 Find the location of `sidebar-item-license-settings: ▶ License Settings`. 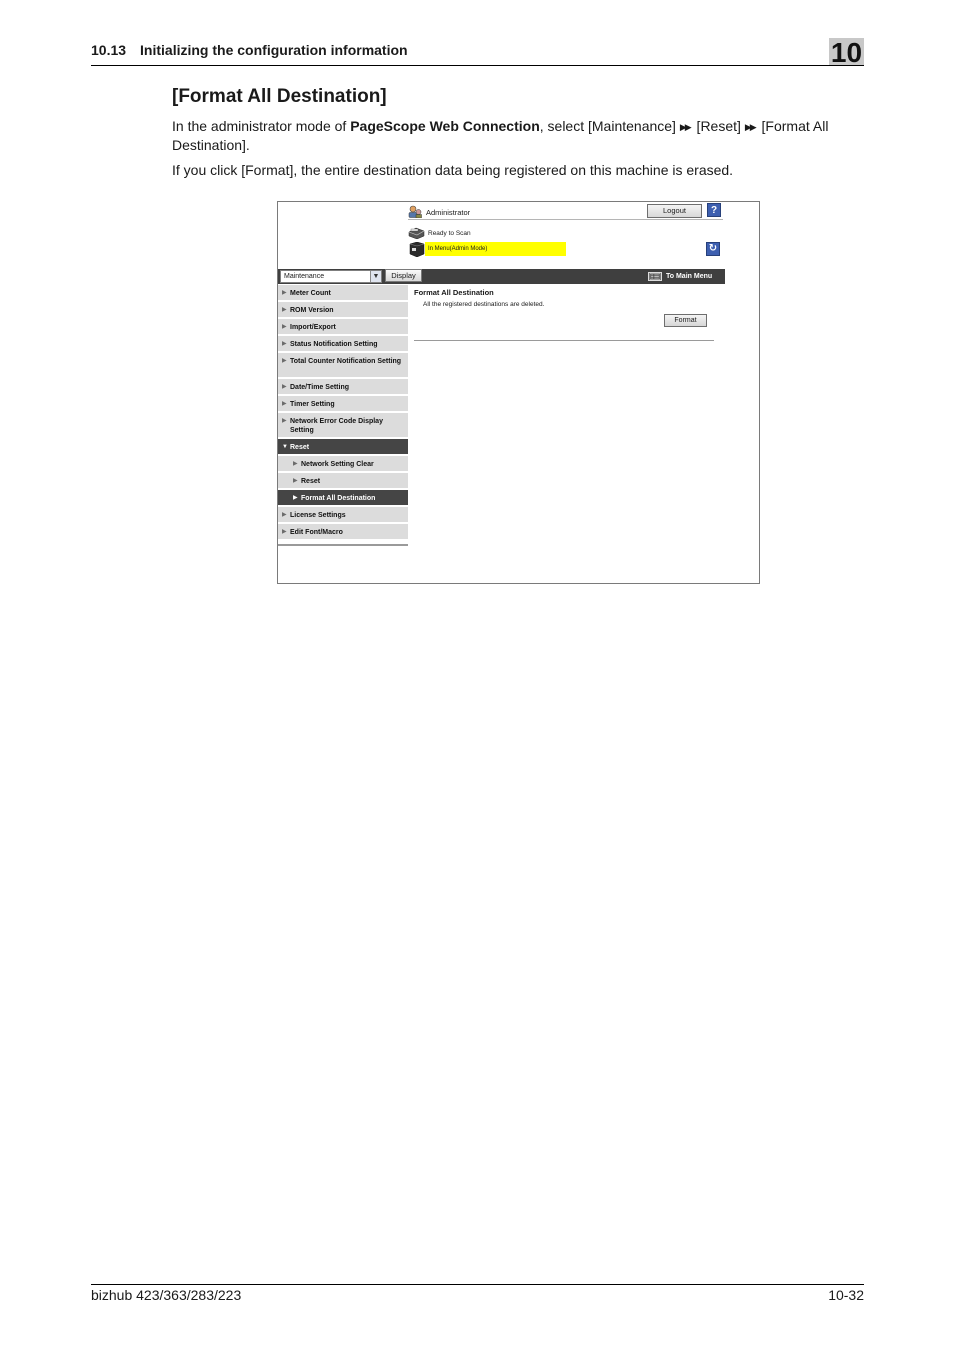

sidebar-item-license-settings: ▶ License Settings is located at coordinates (343, 515).